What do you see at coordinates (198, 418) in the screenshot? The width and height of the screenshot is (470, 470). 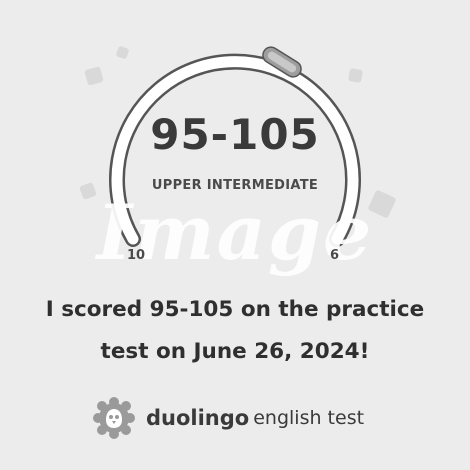 I see `brand-name: duolingo` at bounding box center [198, 418].